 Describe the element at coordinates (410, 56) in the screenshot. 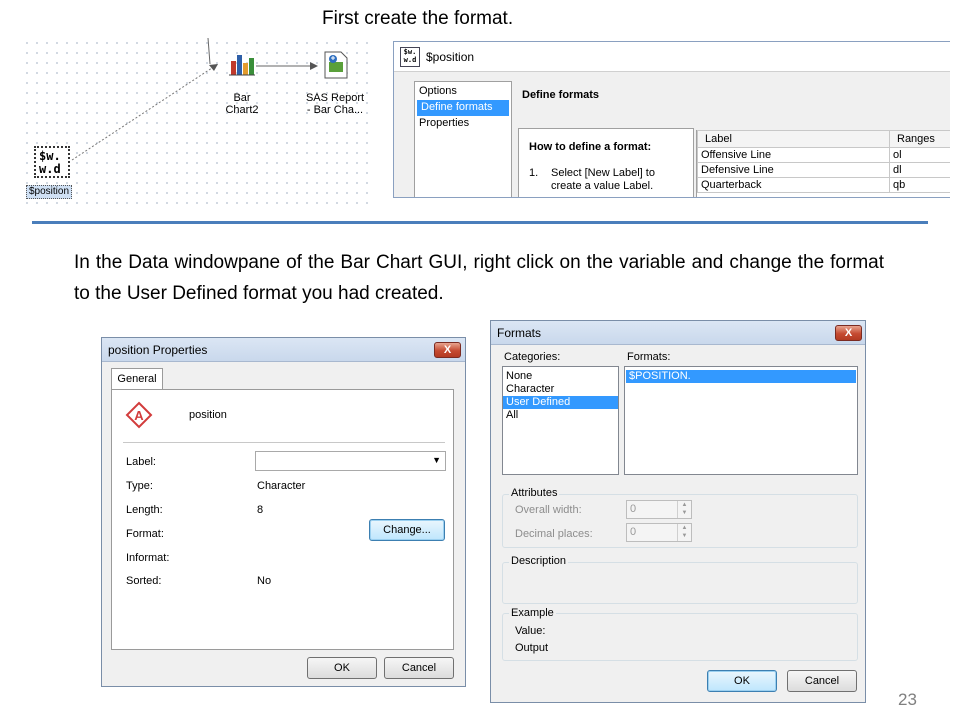

I see `format-icon: $w. w.d` at that location.